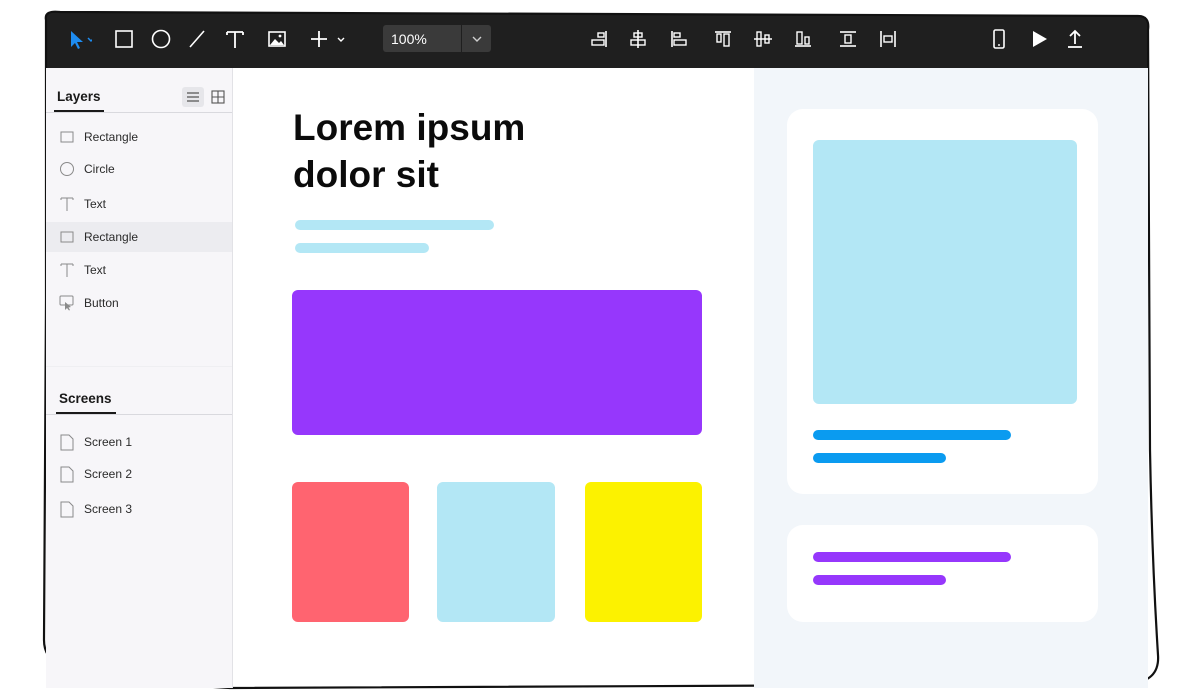 This screenshot has height=699, width=1200. Describe the element at coordinates (945, 272) in the screenshot. I see `image-placeholder` at that location.